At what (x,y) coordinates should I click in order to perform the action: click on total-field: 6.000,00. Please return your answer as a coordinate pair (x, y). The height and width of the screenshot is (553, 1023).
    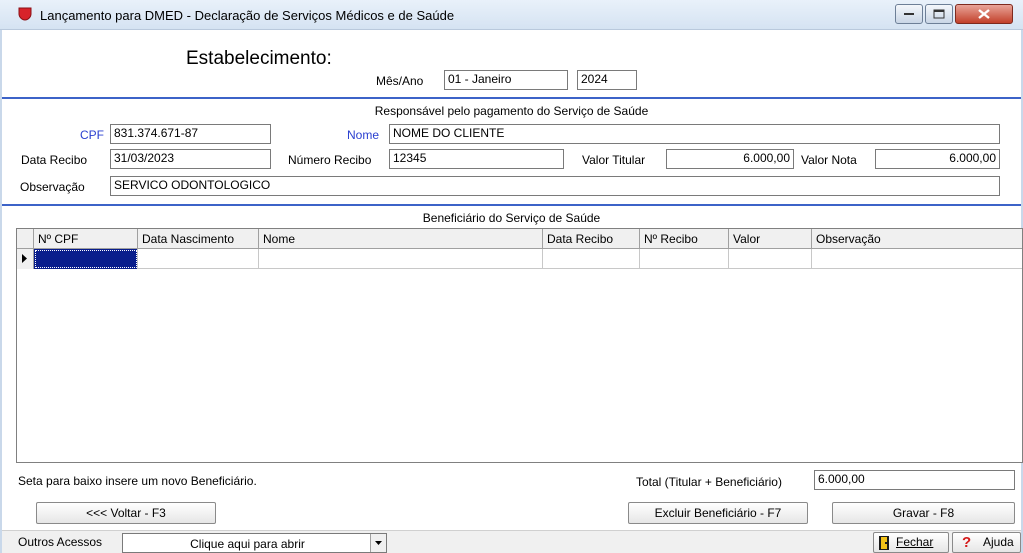
    Looking at the image, I should click on (914, 480).